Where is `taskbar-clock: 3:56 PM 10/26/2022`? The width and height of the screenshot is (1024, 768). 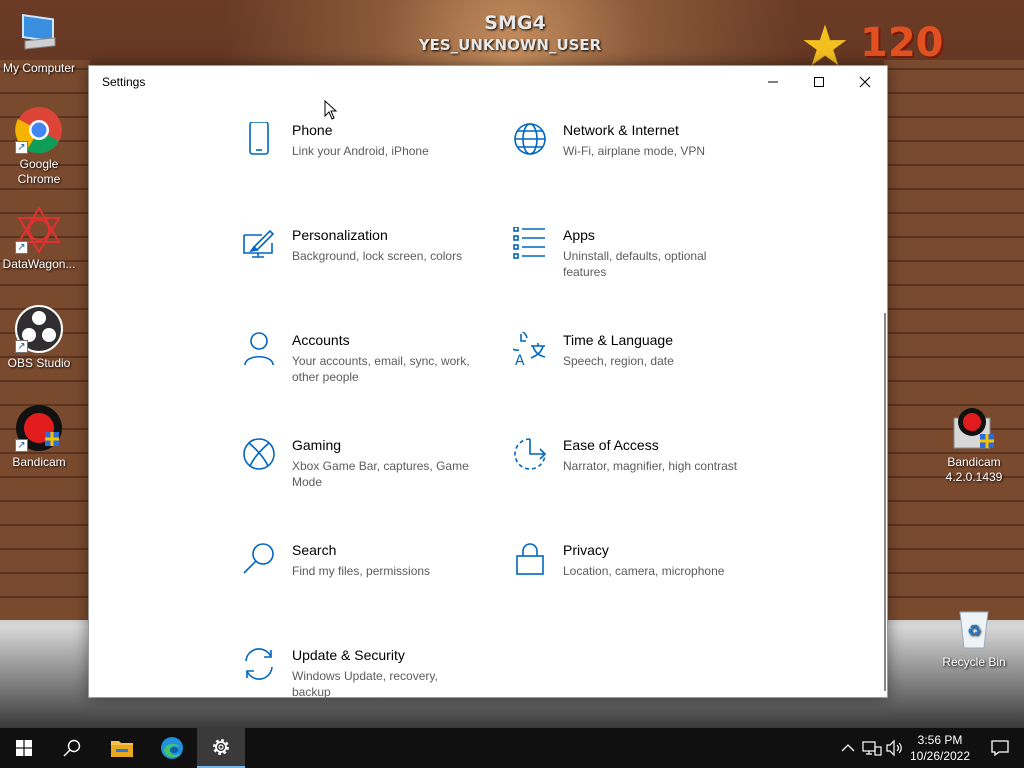
taskbar-clock: 3:56 PM 10/26/2022 is located at coordinates (940, 748).